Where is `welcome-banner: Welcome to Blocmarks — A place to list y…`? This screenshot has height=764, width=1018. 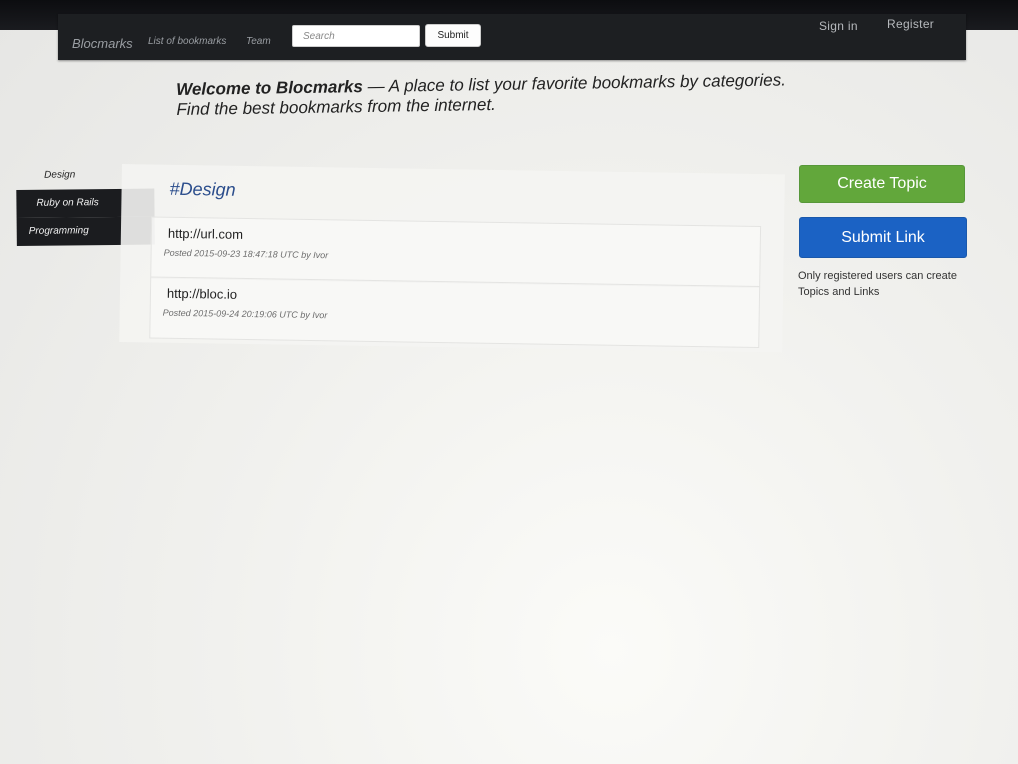
welcome-banner: Welcome to Blocmarks — A place to list y… is located at coordinates (486, 95).